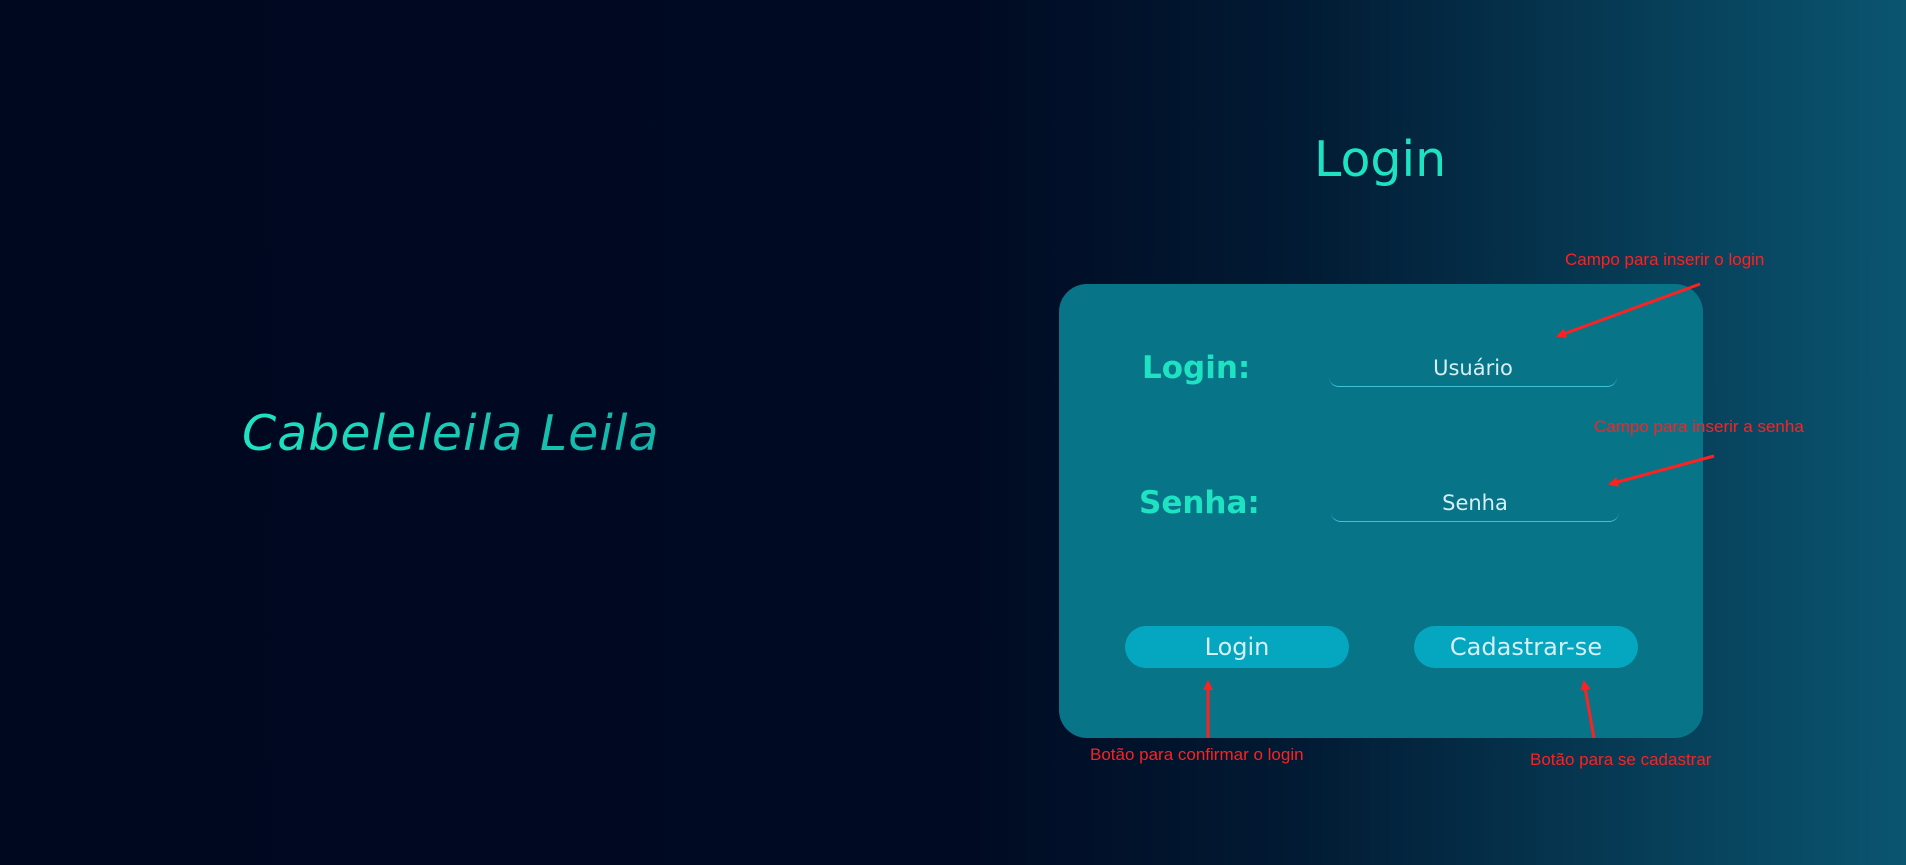 The image size is (1906, 865). Describe the element at coordinates (1588, 709) in the screenshot. I see `arrow-register-button` at that location.